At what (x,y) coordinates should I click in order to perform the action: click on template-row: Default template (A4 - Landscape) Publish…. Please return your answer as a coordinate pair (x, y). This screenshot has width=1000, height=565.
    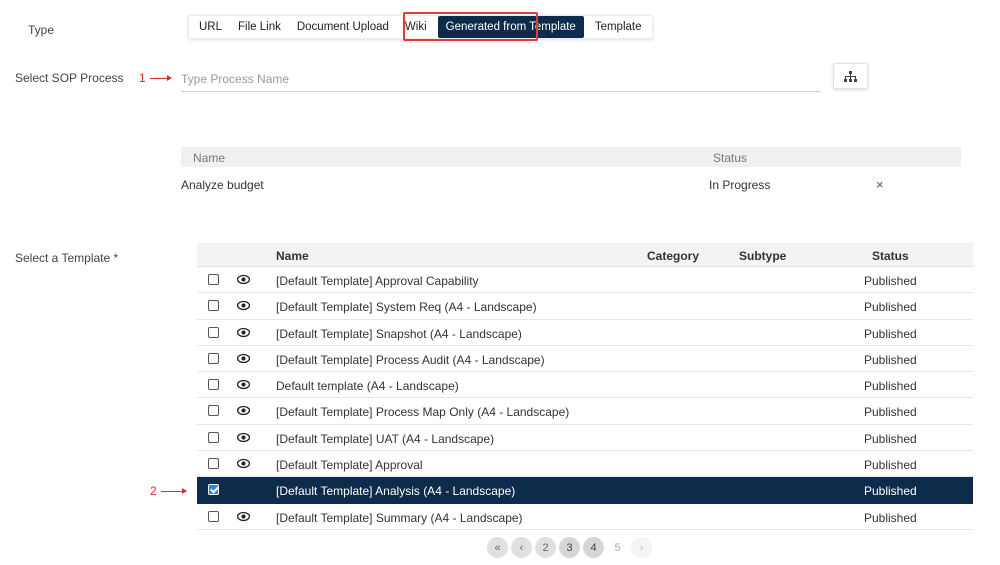
    Looking at the image, I should click on (585, 385).